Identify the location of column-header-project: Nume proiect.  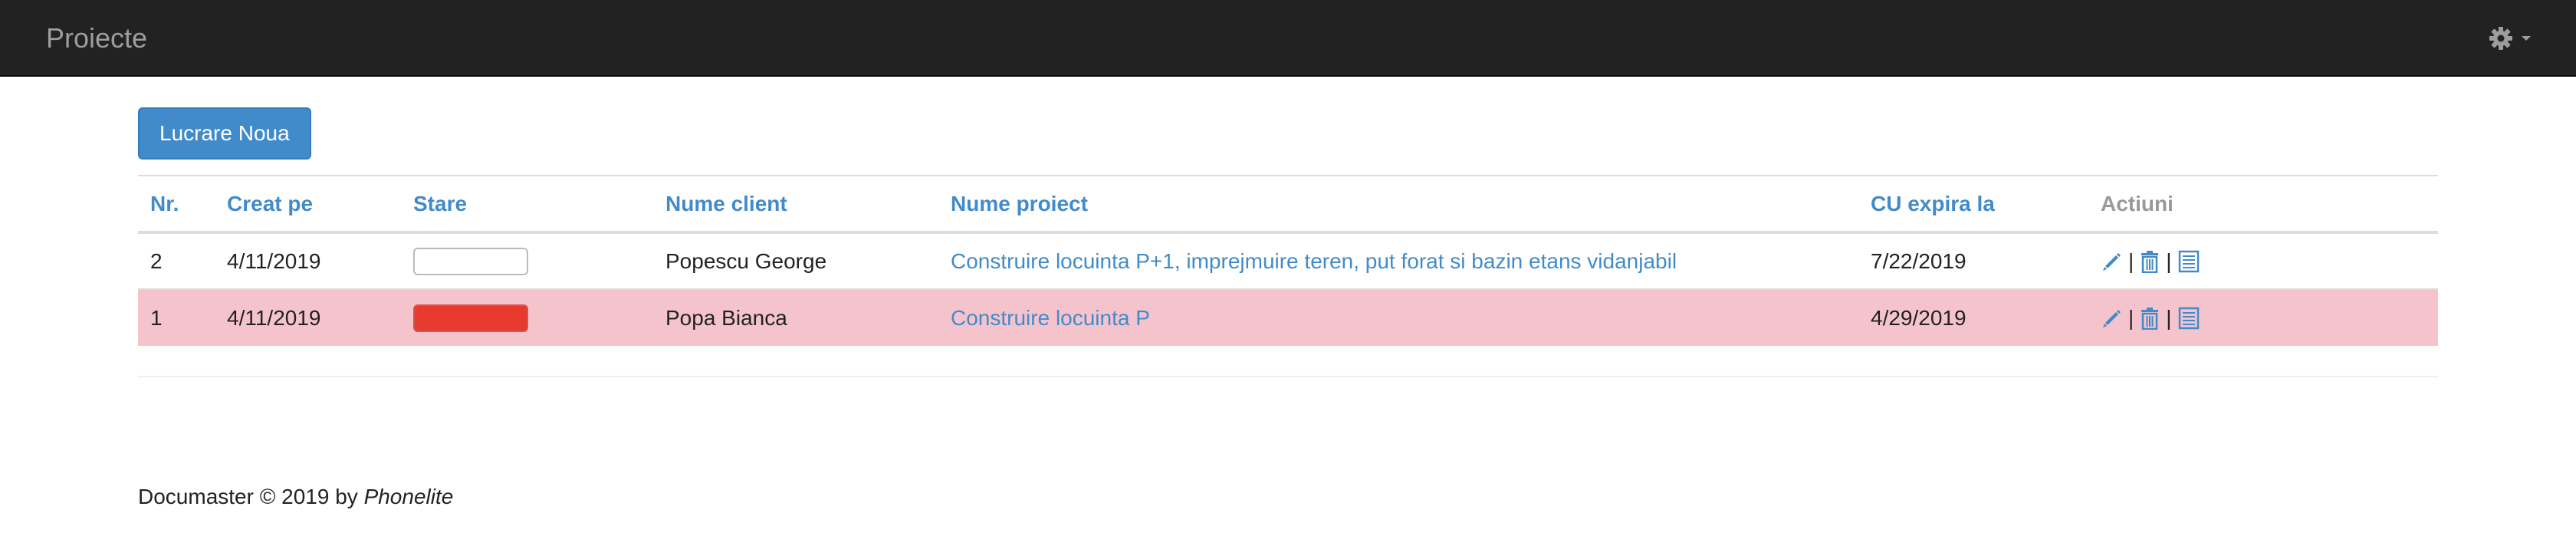
(1398, 205).